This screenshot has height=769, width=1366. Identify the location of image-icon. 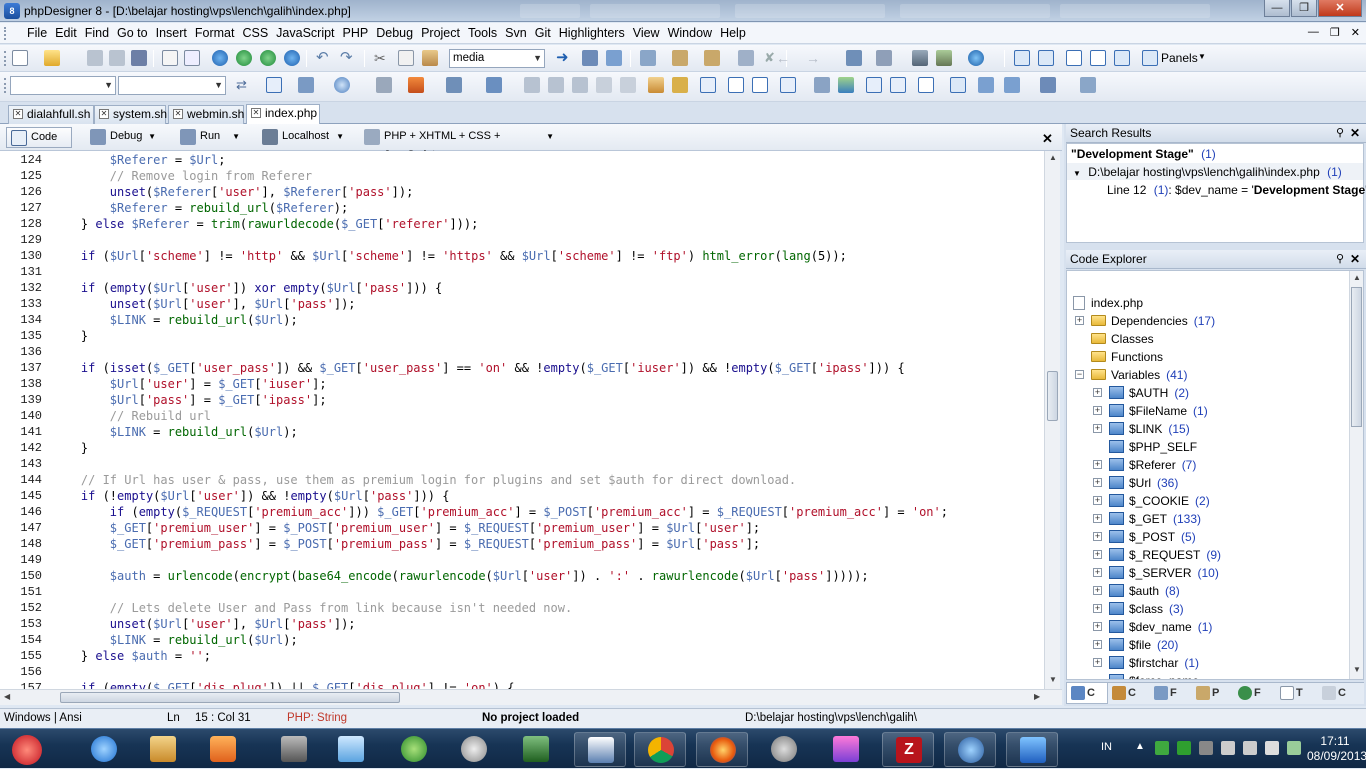
(846, 85).